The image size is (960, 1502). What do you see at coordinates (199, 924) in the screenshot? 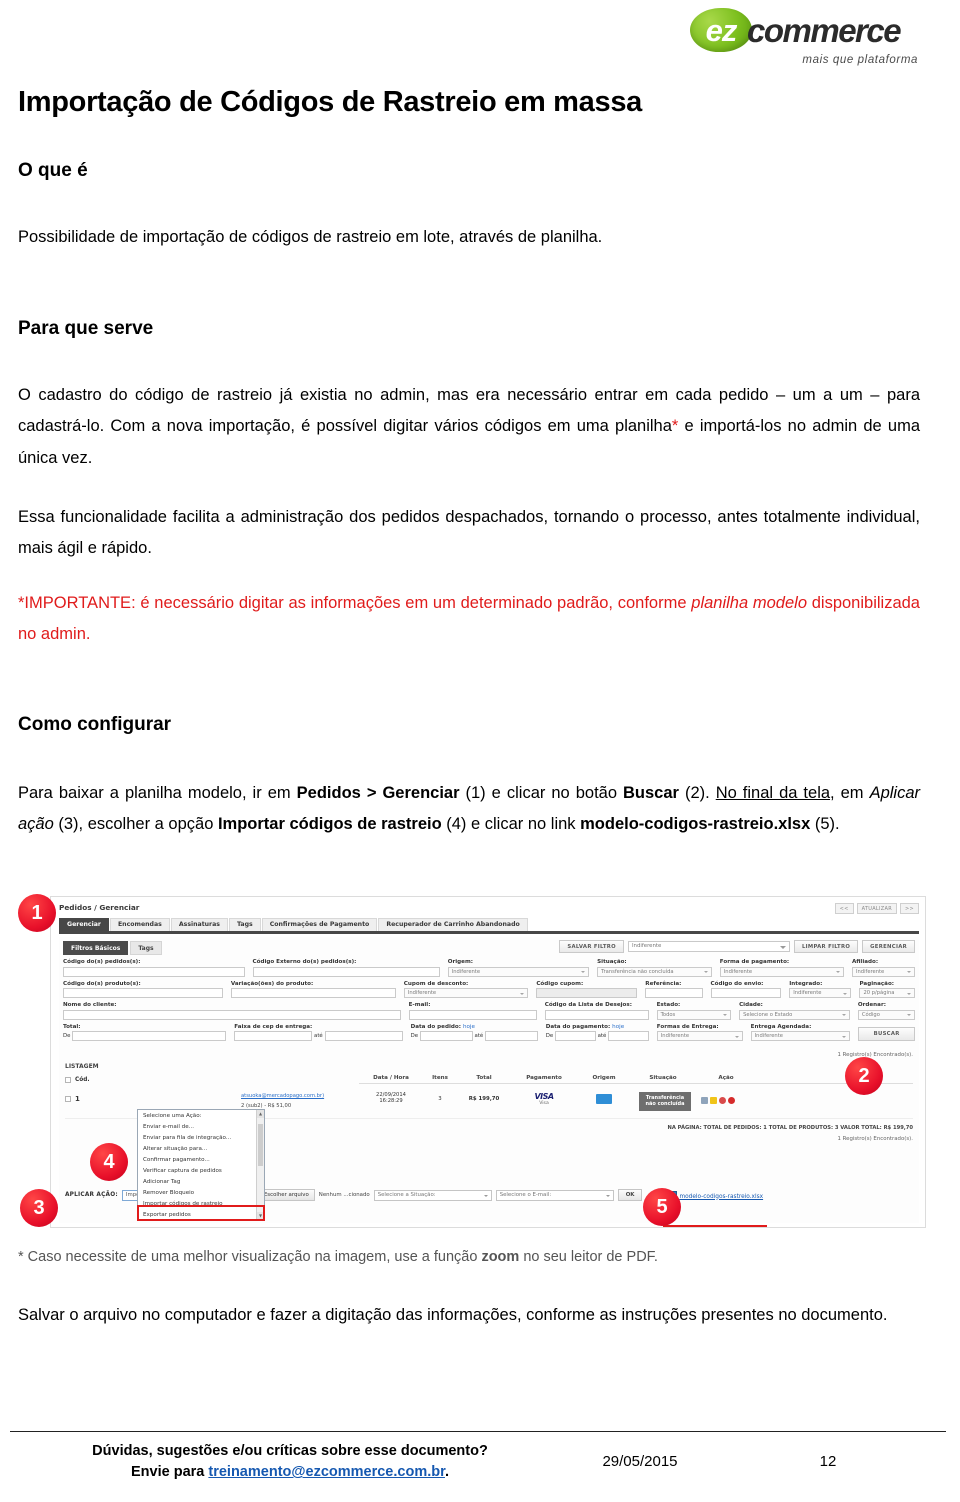
I see `tab-assinaturas: Assinaturas` at bounding box center [199, 924].